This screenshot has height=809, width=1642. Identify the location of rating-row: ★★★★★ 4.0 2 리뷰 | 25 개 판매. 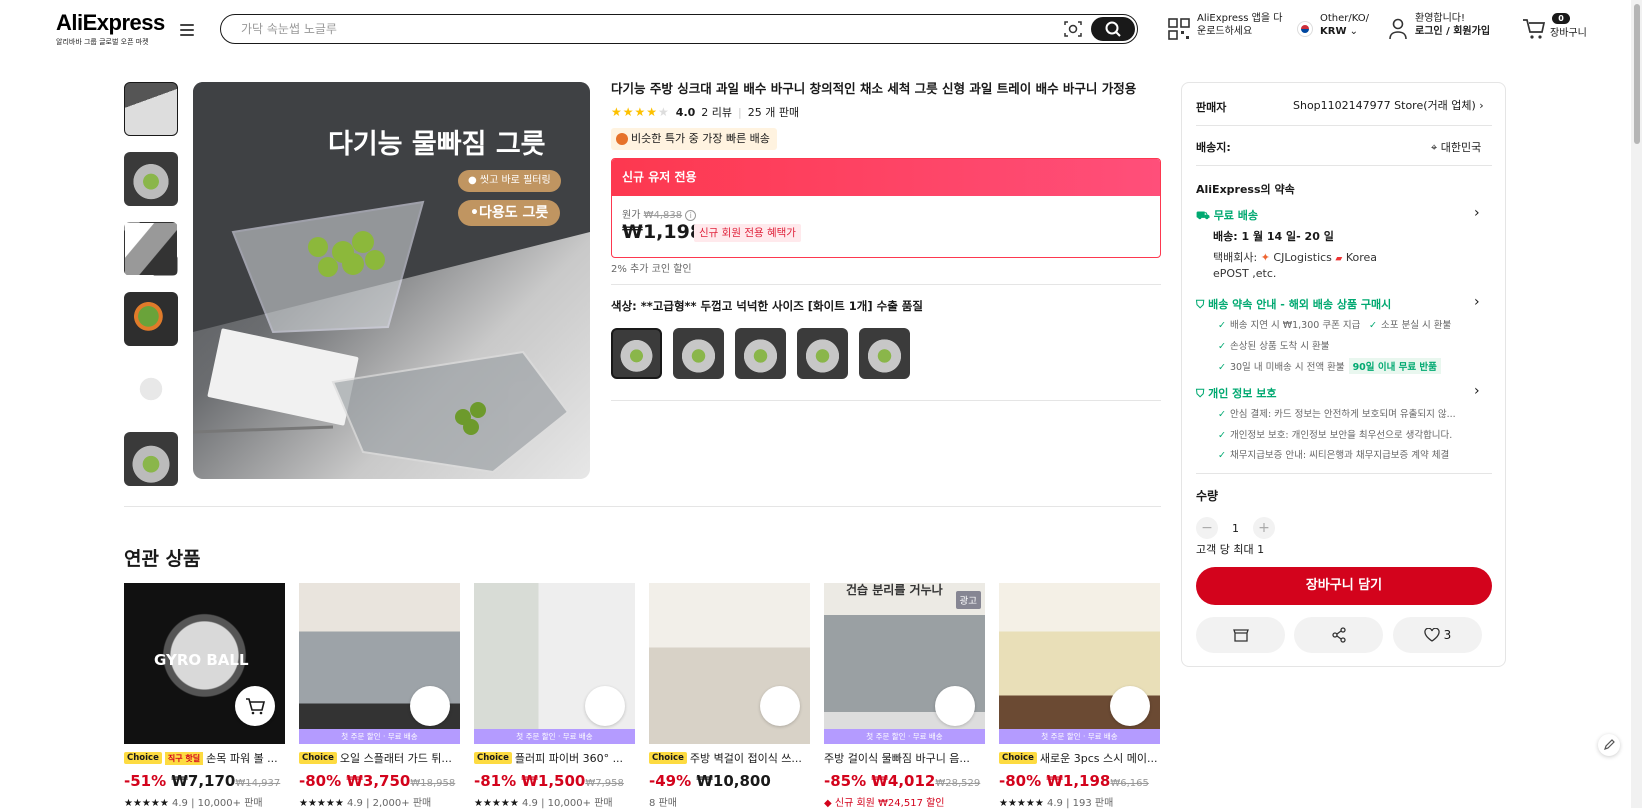
(705, 112).